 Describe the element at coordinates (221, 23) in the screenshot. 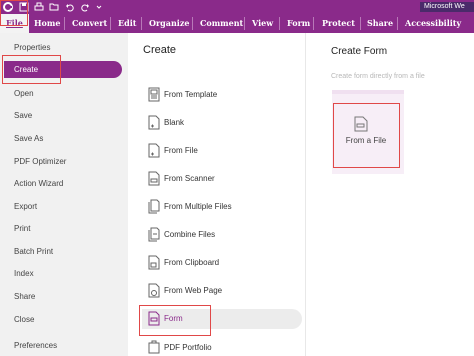

I see `tab-comment: Comment` at that location.